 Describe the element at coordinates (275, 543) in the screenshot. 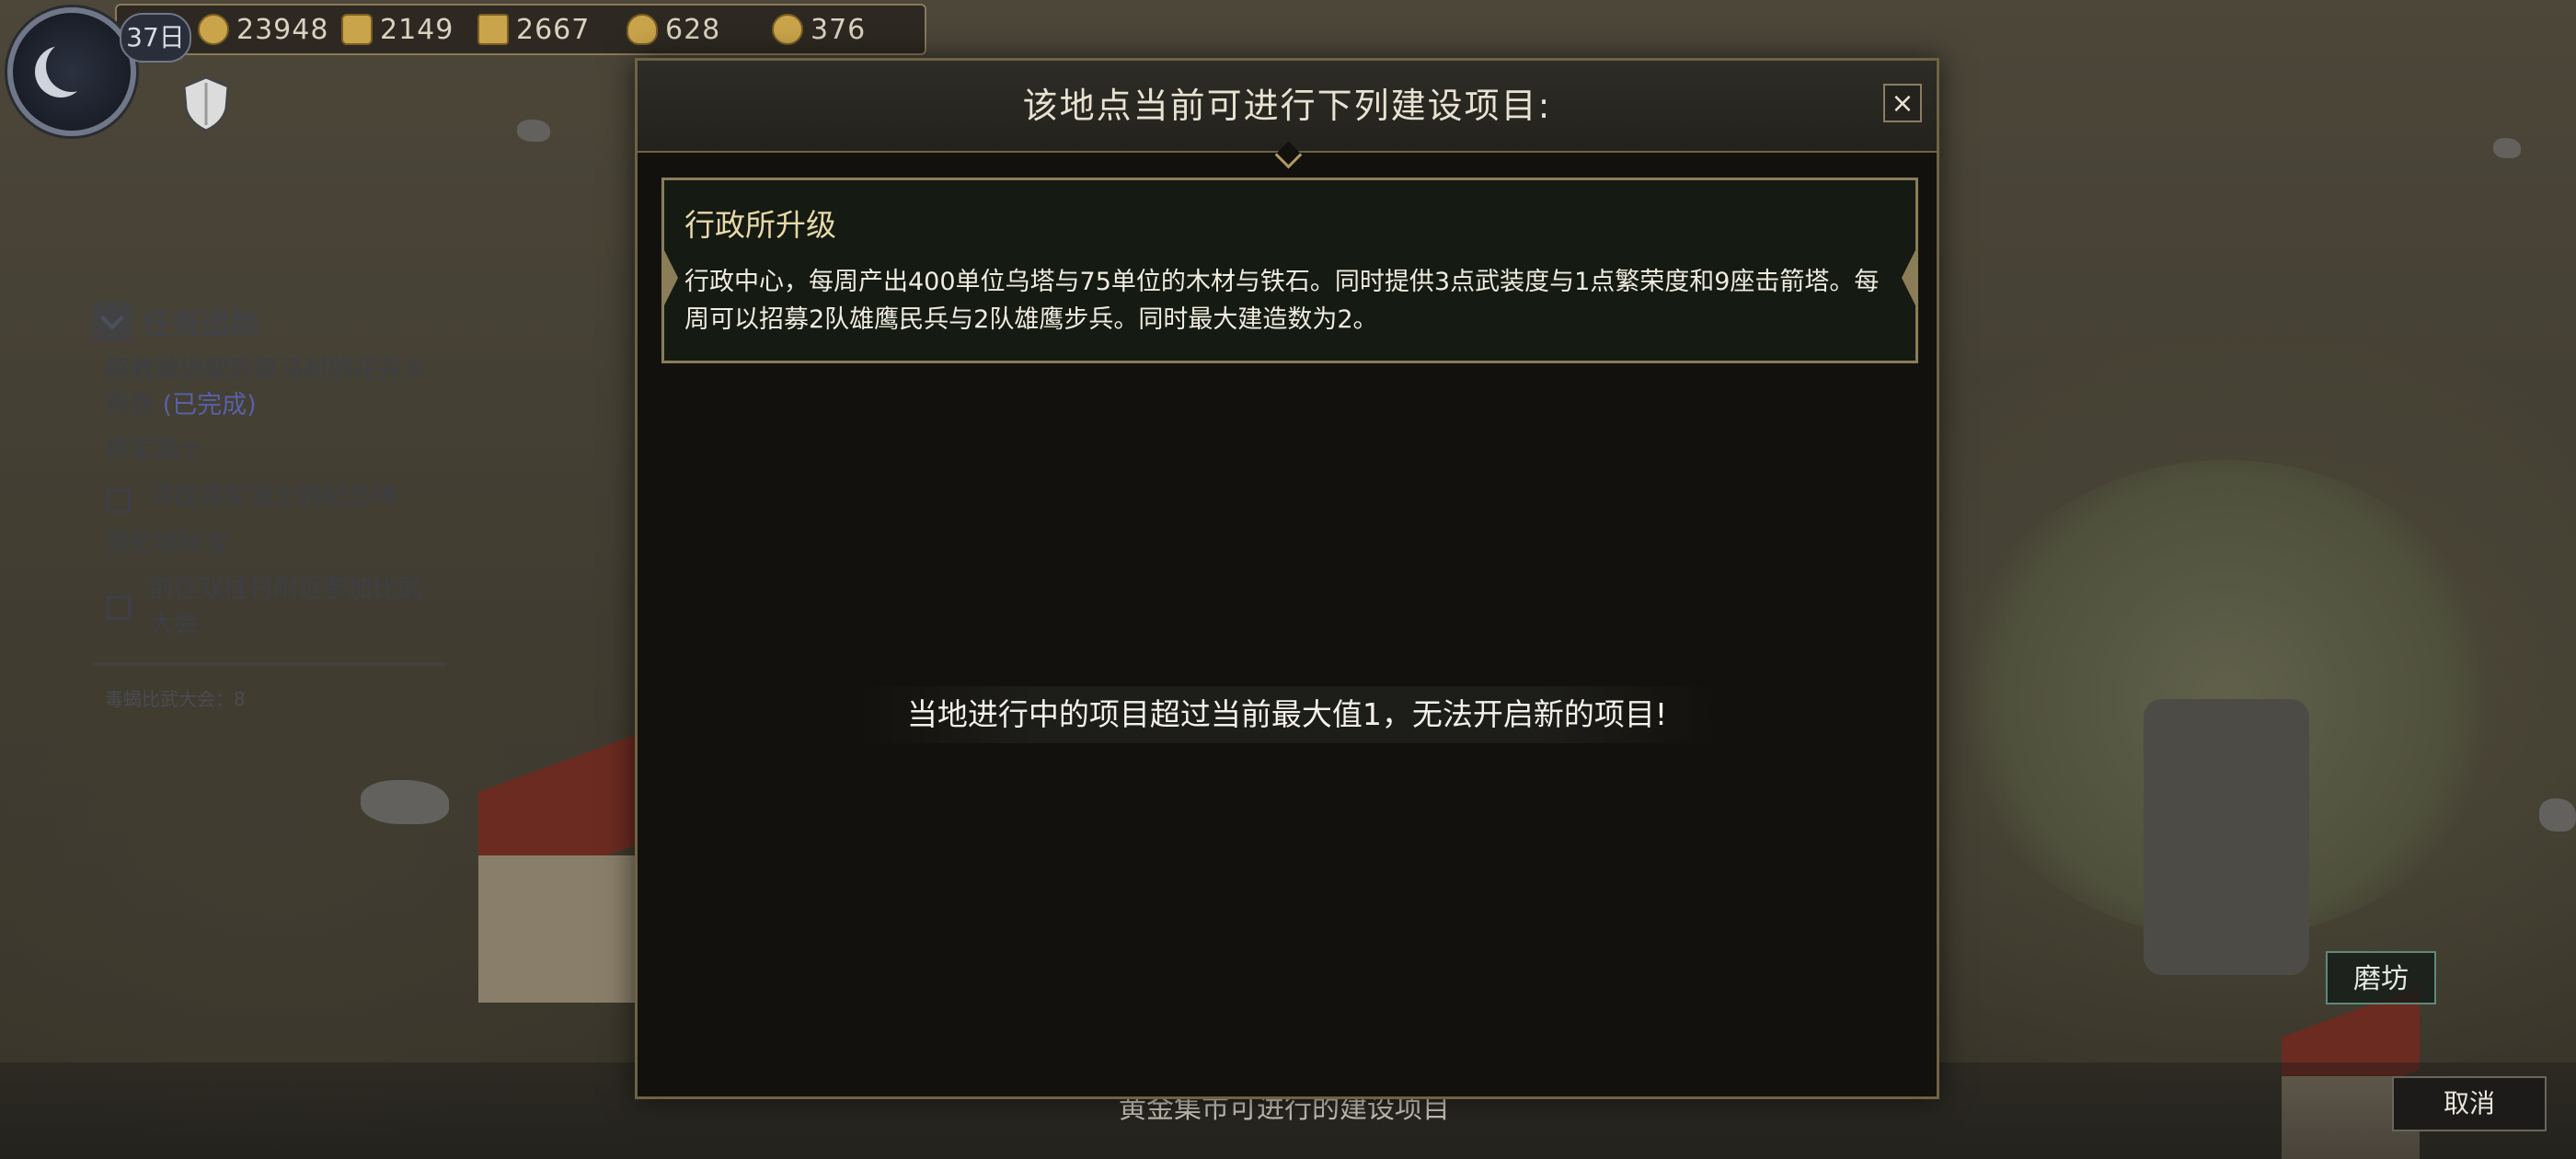

I see `quest-item: 骆驼城秘宝` at that location.